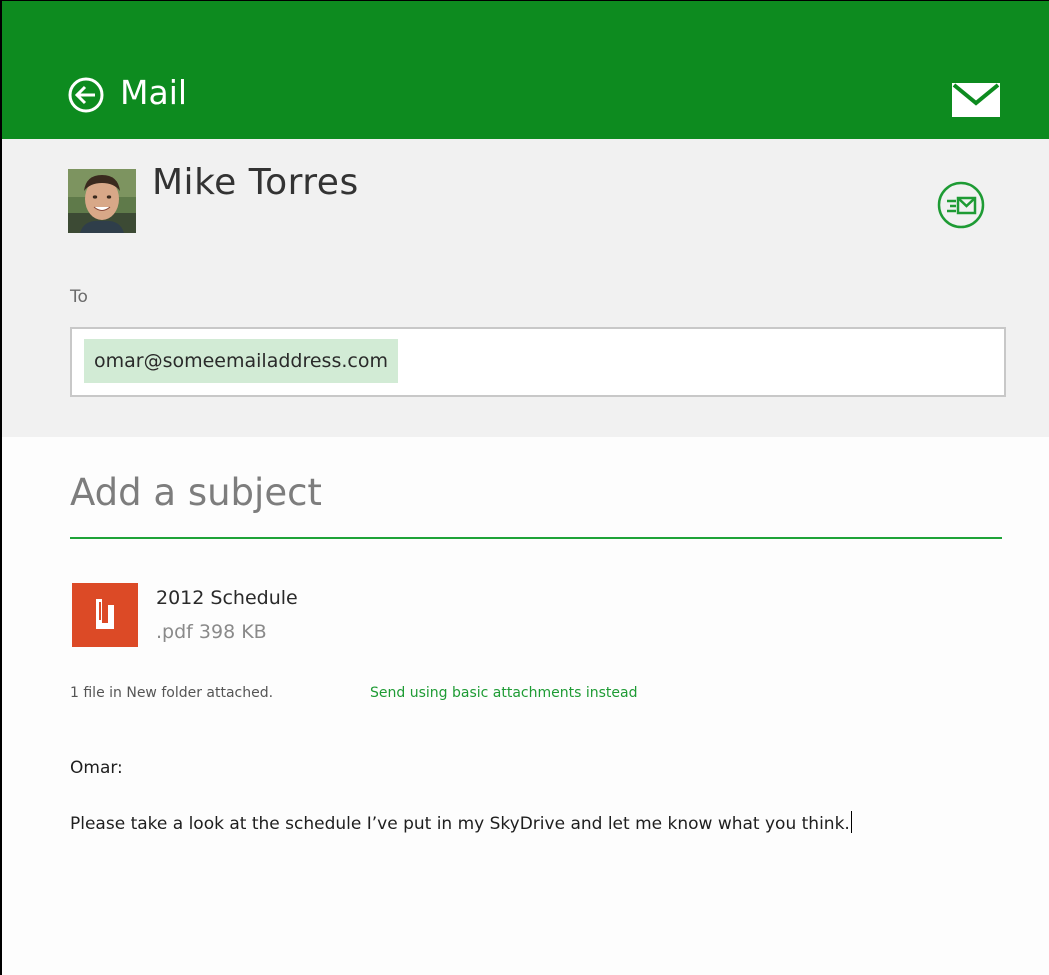  What do you see at coordinates (241, 361) in the screenshot?
I see `recipient-chip: omar@someemailaddress.com` at bounding box center [241, 361].